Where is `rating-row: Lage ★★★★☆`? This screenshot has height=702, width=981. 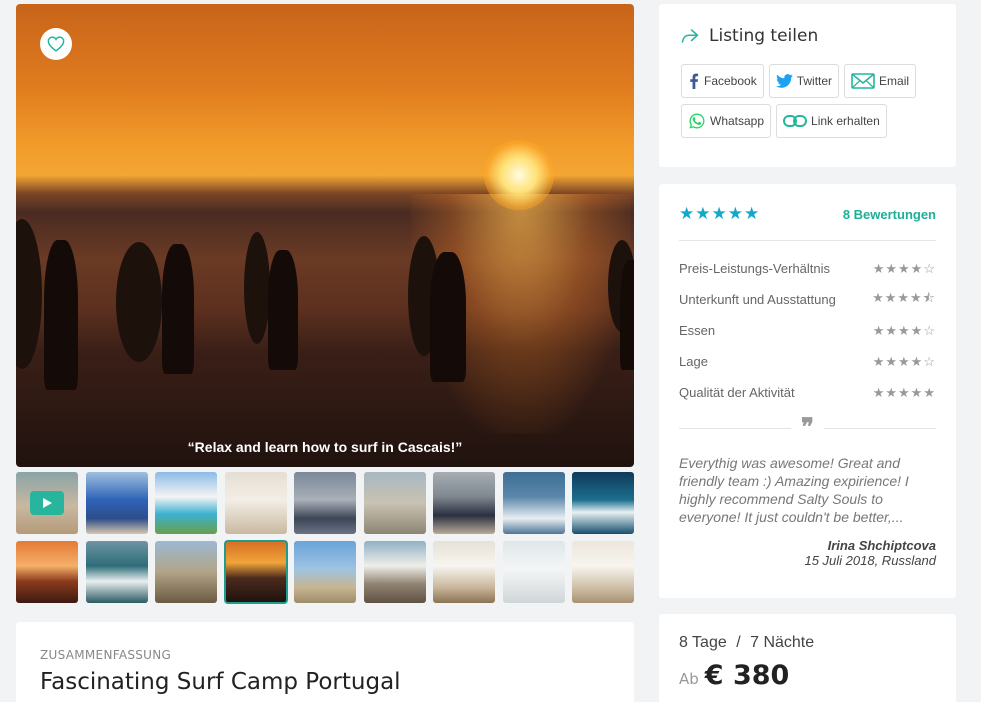 rating-row: Lage ★★★★☆ is located at coordinates (807, 361).